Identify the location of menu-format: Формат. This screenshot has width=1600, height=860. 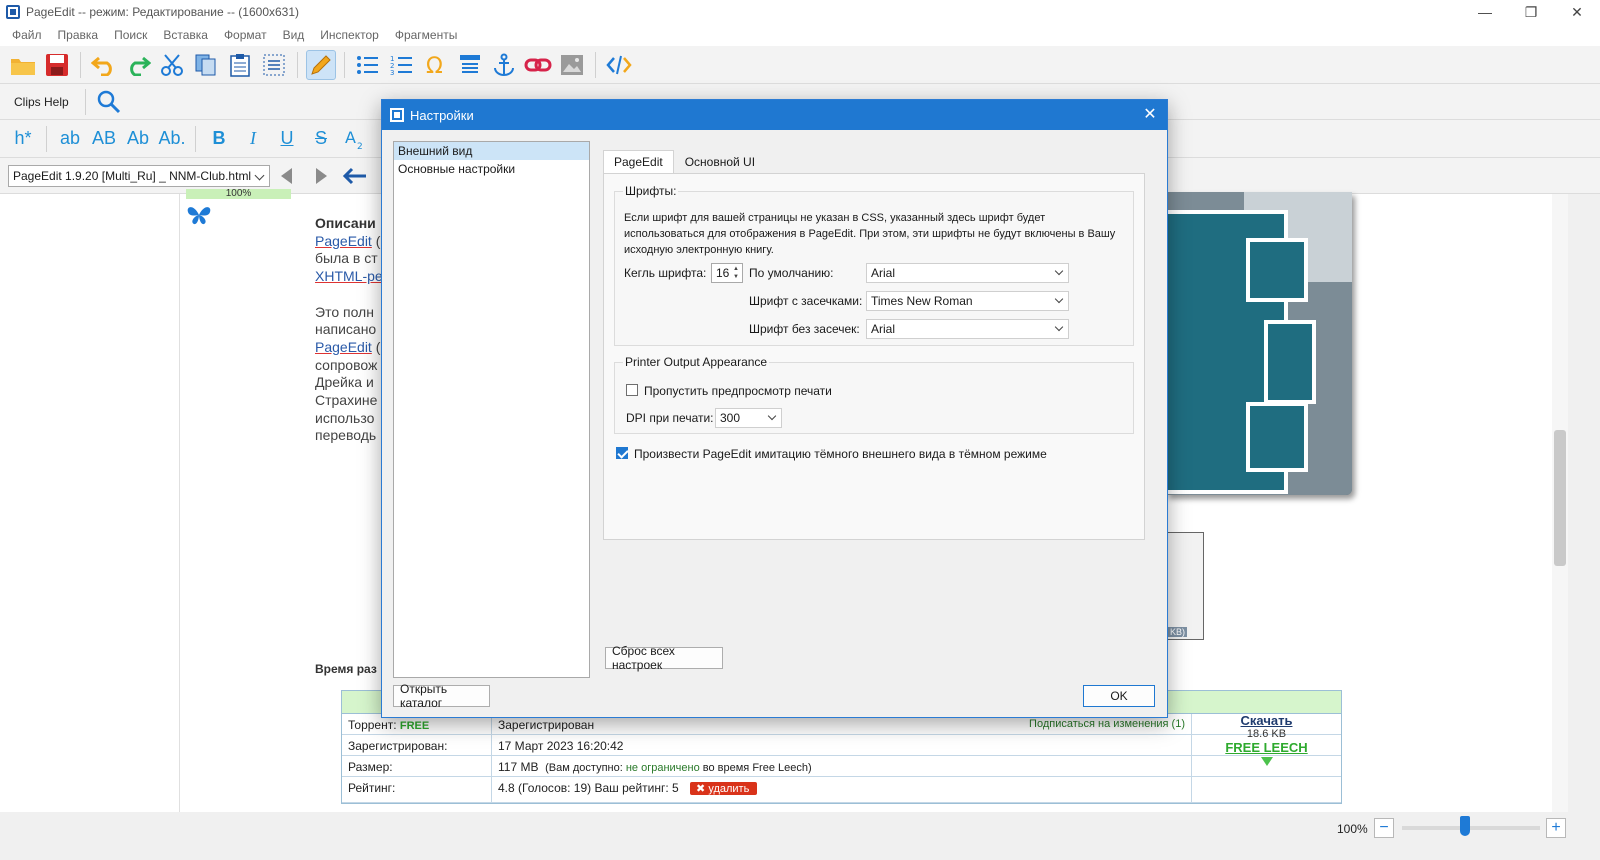
(245, 35).